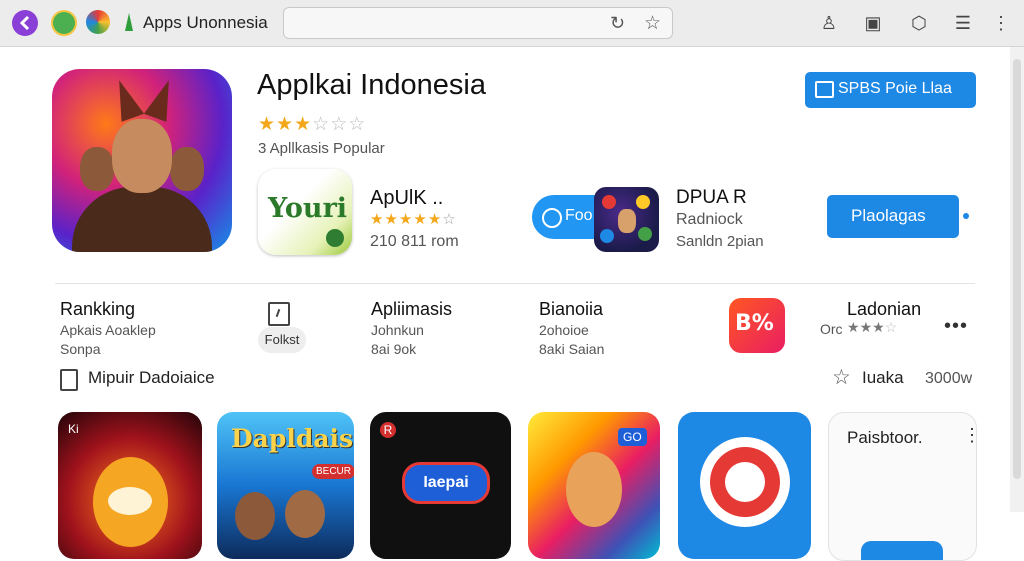  Describe the element at coordinates (406, 198) in the screenshot. I see `featured-app-title: ApUlK ..` at that location.